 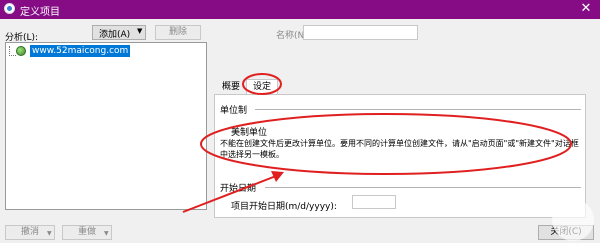 What do you see at coordinates (262, 84) in the screenshot?
I see `annotation-circle-tab` at bounding box center [262, 84].